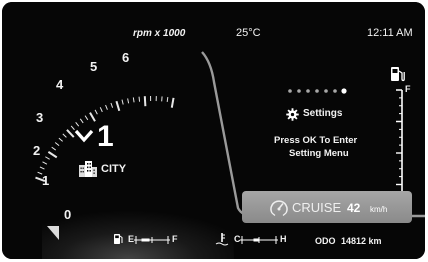  What do you see at coordinates (159, 33) in the screenshot?
I see `rpm-unit-label: rpm x 1000` at bounding box center [159, 33].